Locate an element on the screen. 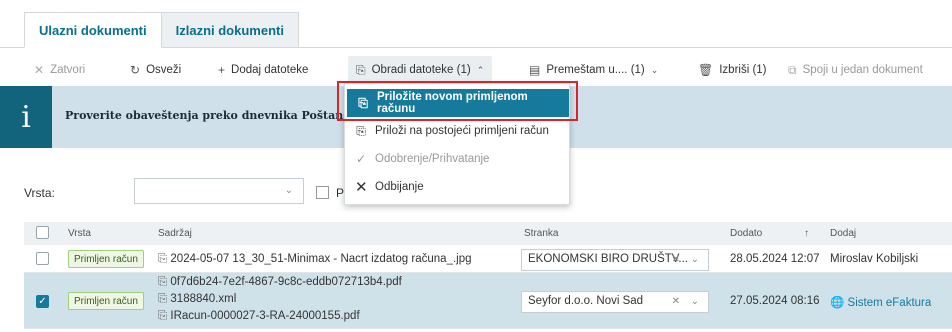  refresh-label: Osveži is located at coordinates (164, 70).